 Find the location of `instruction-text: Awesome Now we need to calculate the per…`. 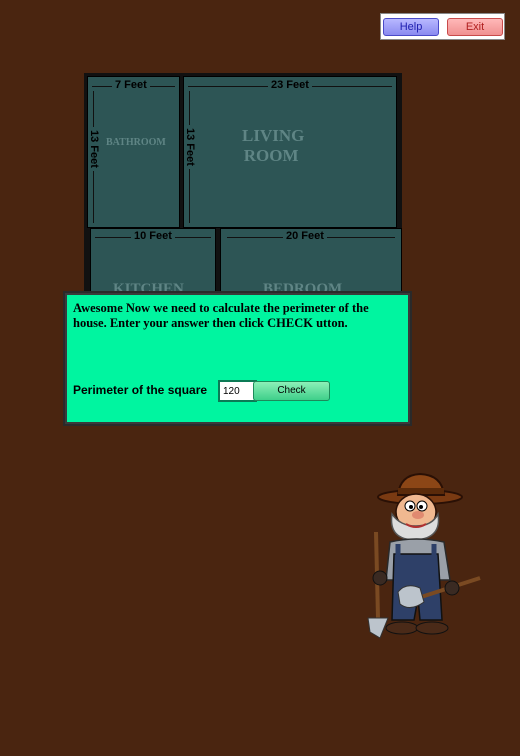

instruction-text: Awesome Now we need to calculate the per… is located at coordinates (221, 315).